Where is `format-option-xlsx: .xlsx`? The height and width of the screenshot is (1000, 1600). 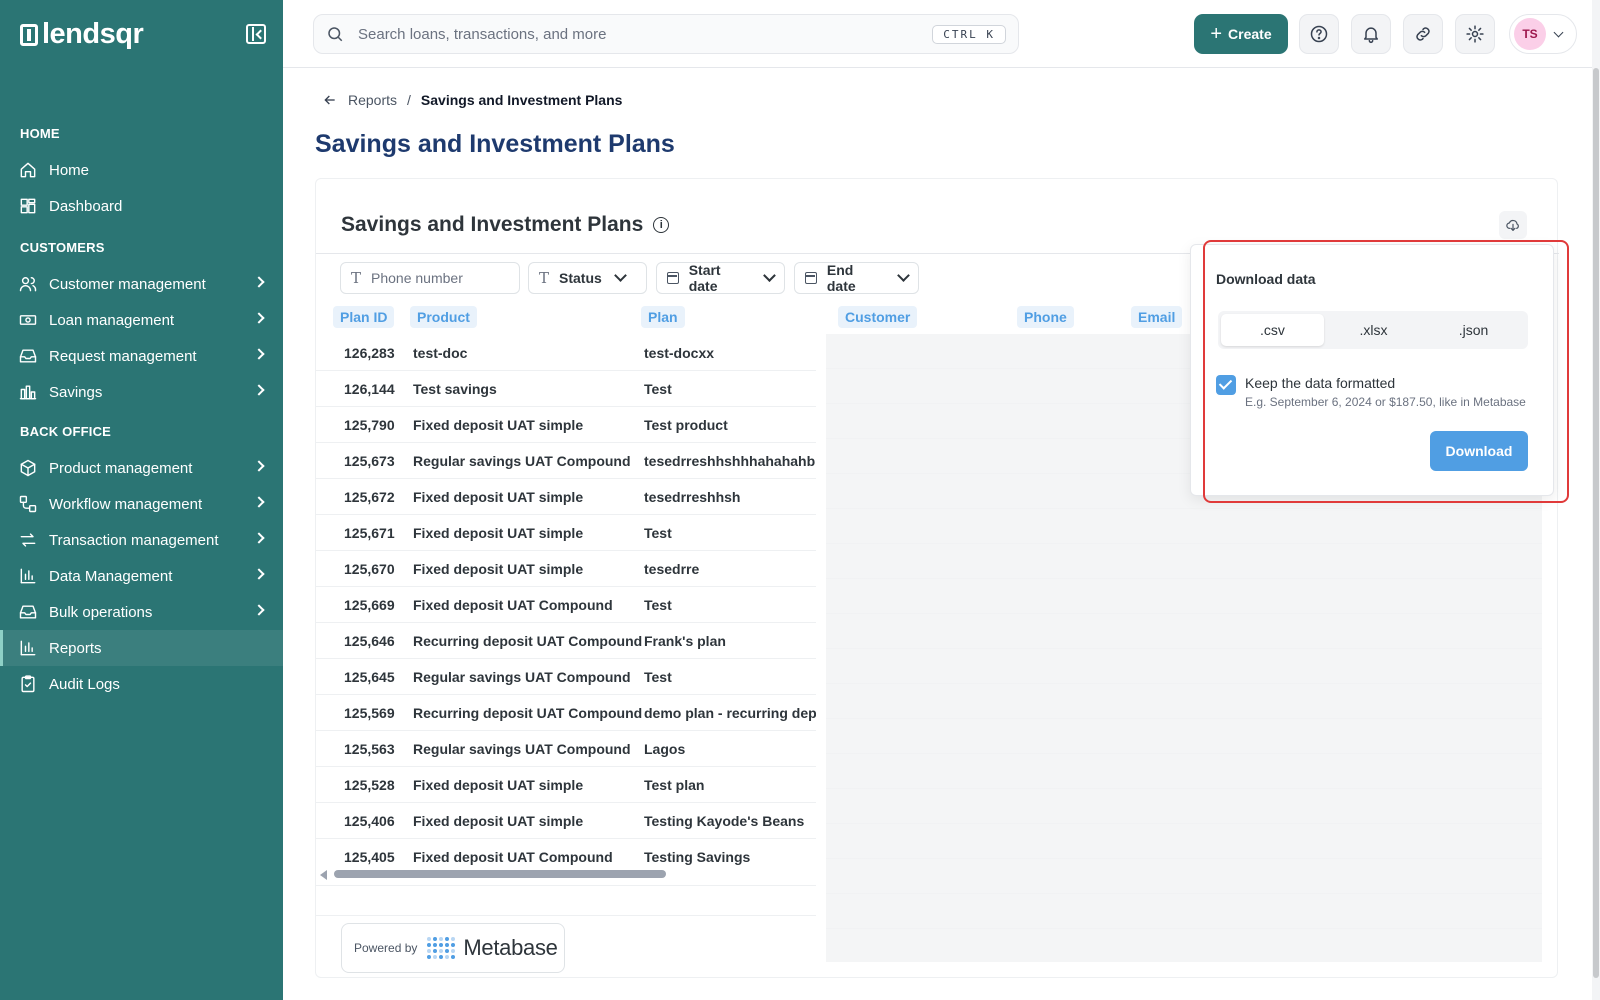 format-option-xlsx: .xlsx is located at coordinates (1373, 330).